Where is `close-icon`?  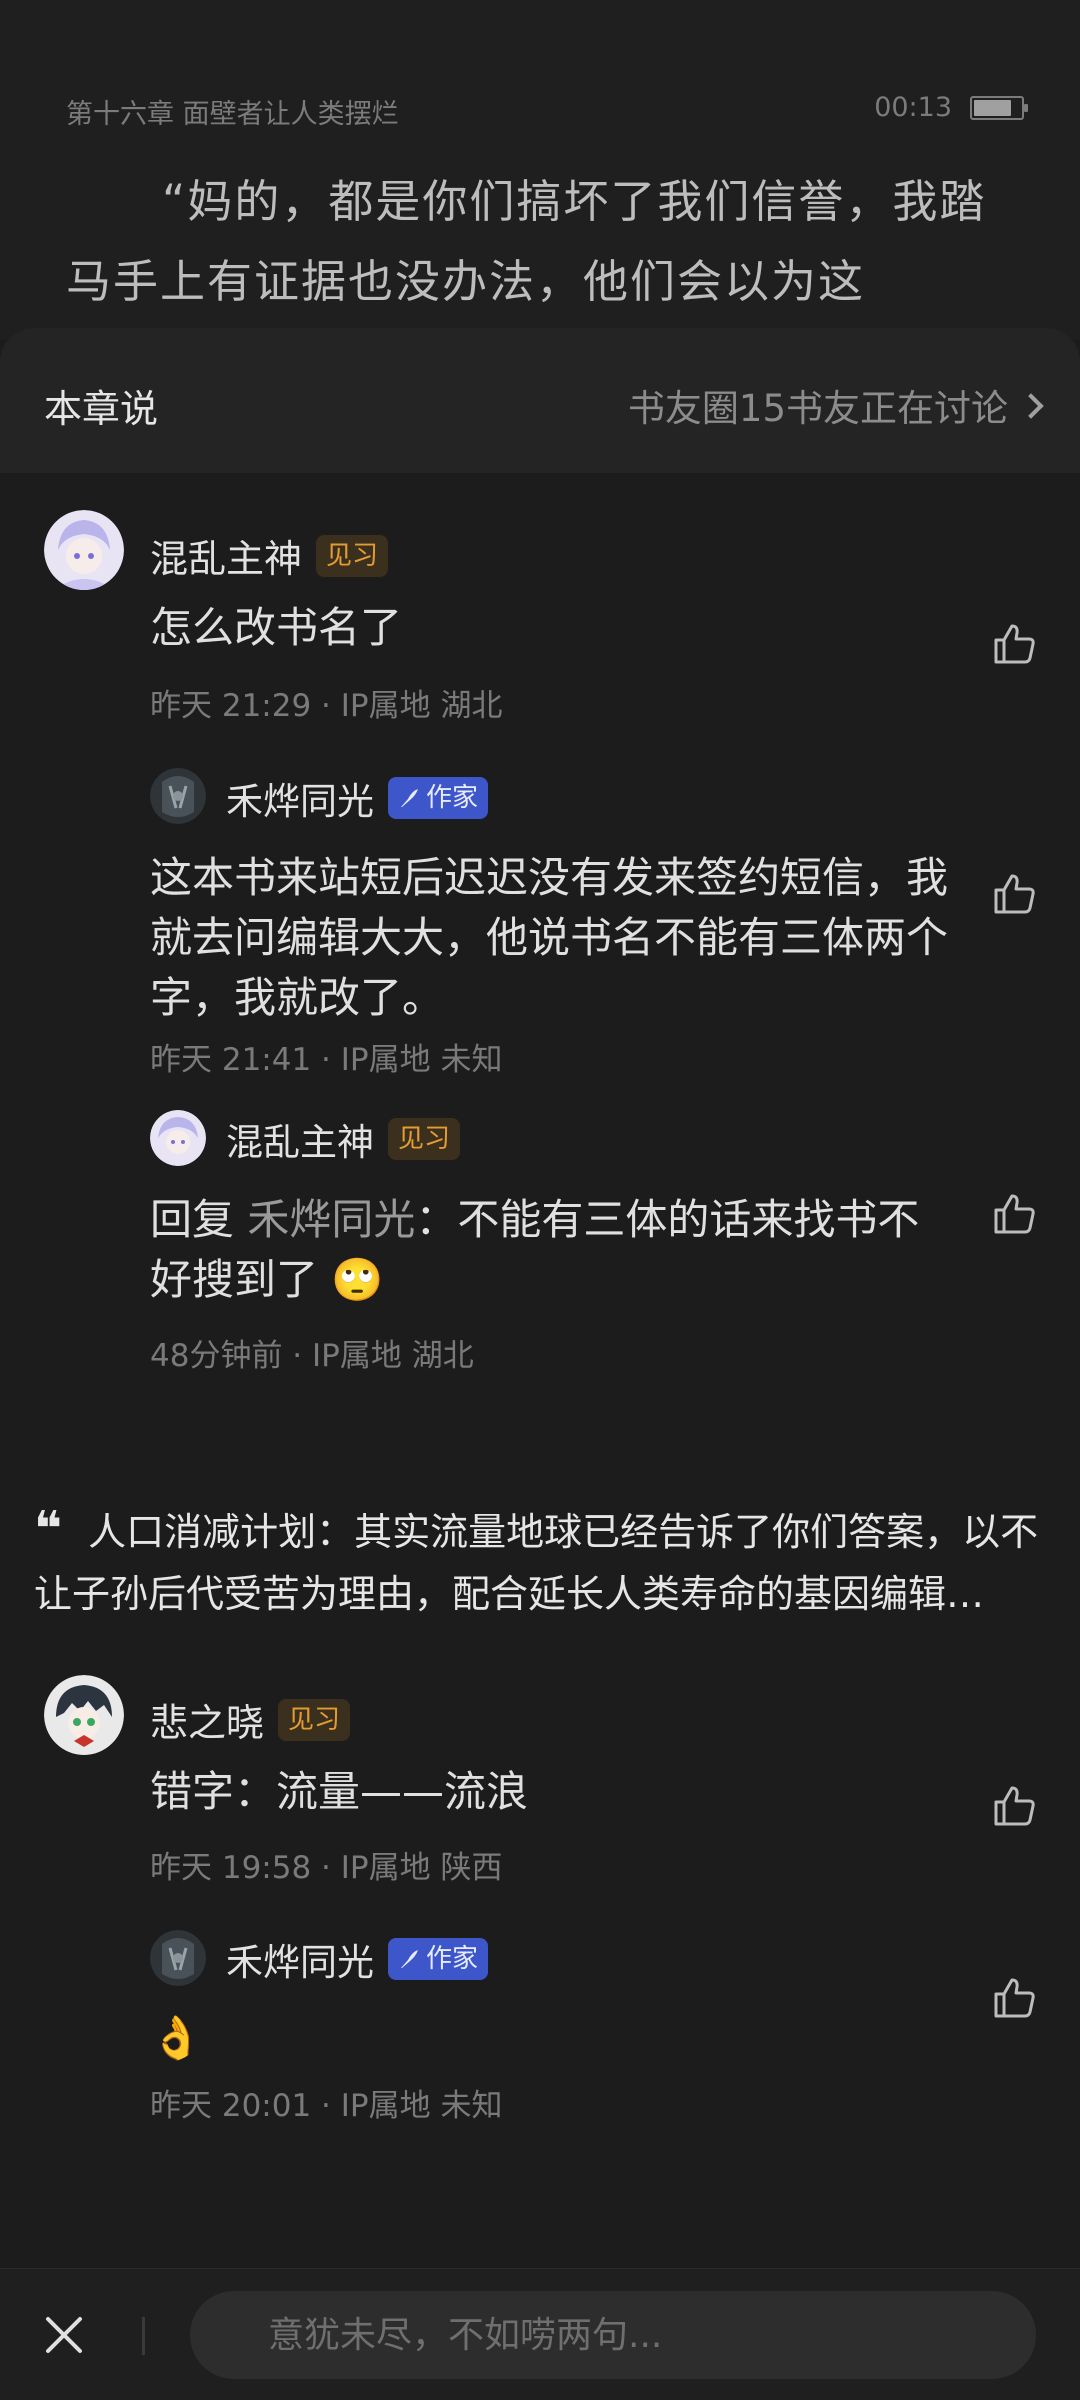 close-icon is located at coordinates (64, 2335).